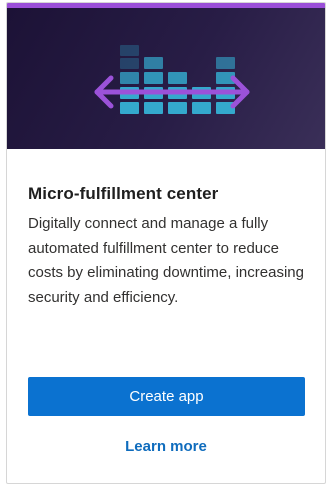 The image size is (335, 491). What do you see at coordinates (172, 79) in the screenshot?
I see `warehouse-bars-with-double-arrow-icon` at bounding box center [172, 79].